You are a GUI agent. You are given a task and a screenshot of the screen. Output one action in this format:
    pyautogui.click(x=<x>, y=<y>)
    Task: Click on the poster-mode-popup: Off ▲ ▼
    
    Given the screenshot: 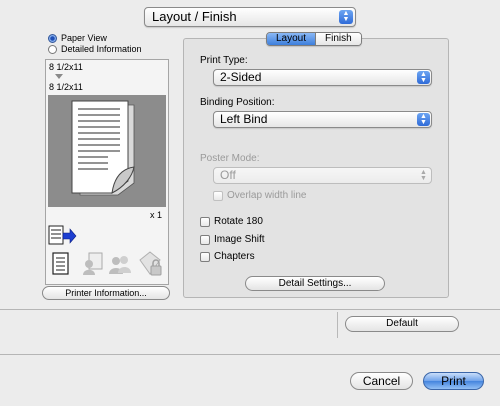 What is the action you would take?
    pyautogui.click(x=322, y=175)
    